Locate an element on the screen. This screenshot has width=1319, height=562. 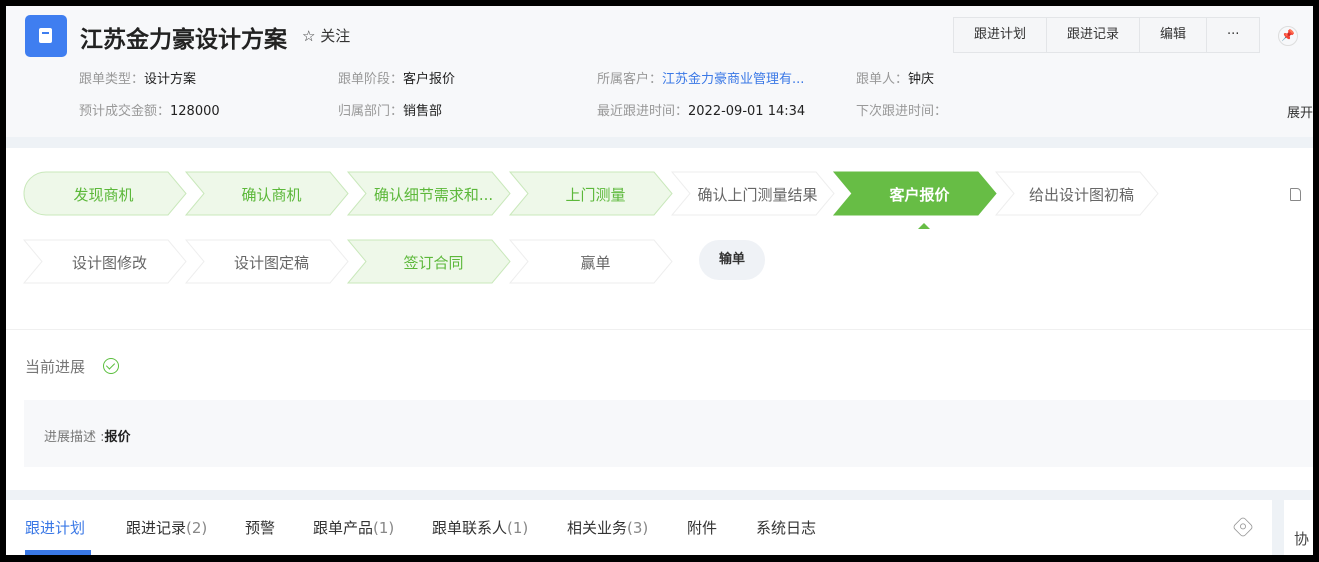
edit-button: 编辑 is located at coordinates (1174, 35).